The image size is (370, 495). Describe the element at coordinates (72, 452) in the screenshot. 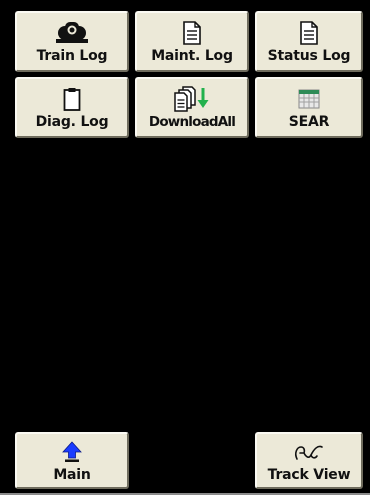

I see `up-arrow-icon` at that location.